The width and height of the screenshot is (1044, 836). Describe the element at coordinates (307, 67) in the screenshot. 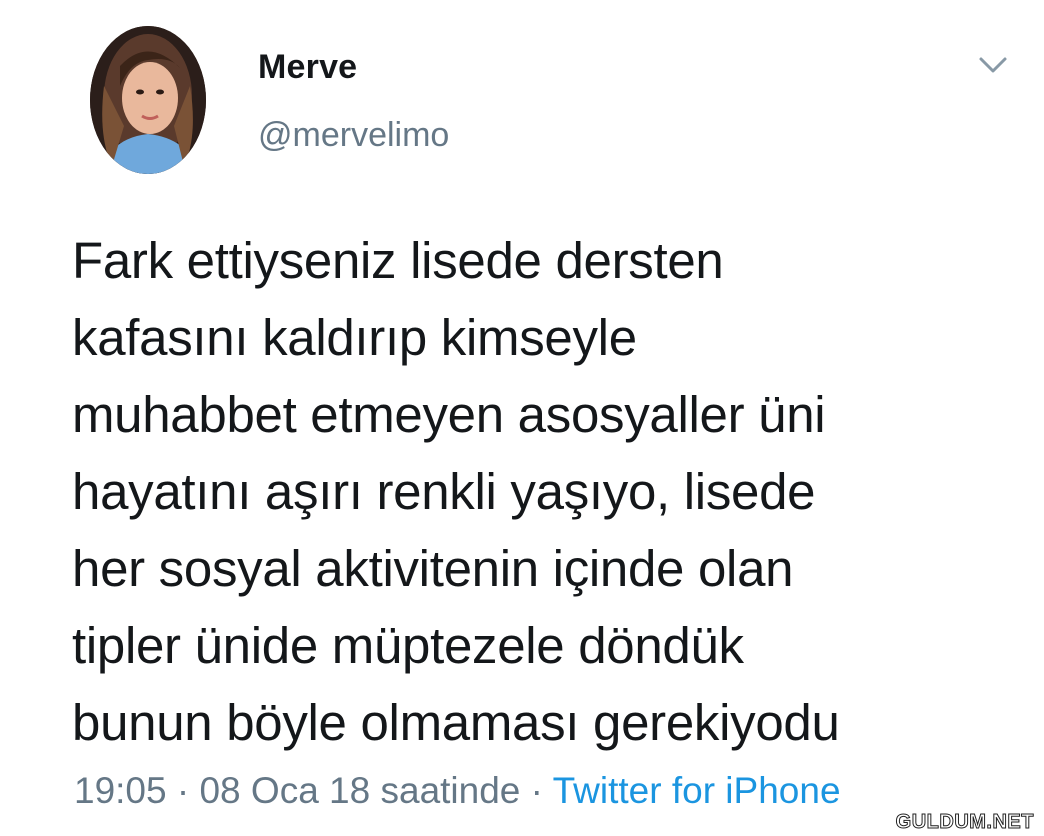

I see `author-name: Merve` at that location.